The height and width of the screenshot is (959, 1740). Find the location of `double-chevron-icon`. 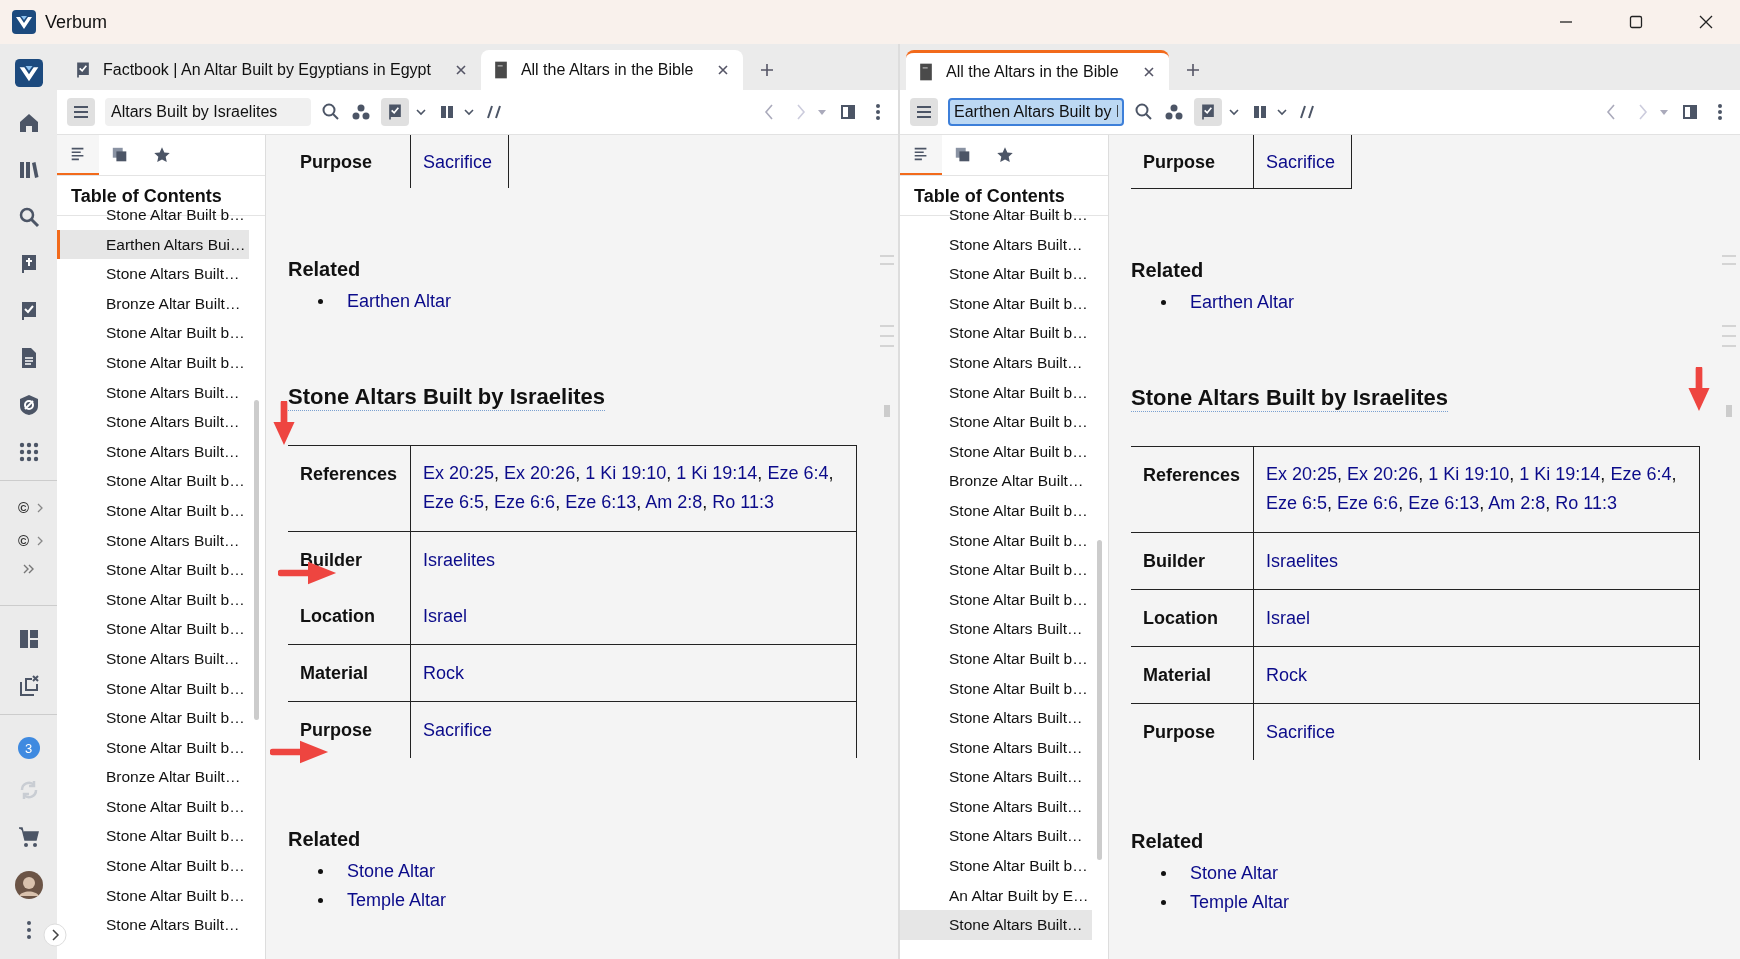

double-chevron-icon is located at coordinates (28, 569).